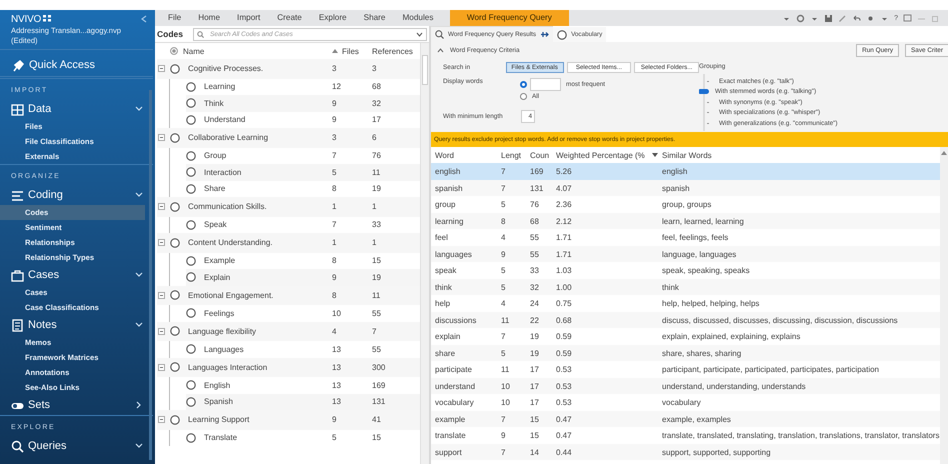  I want to click on menu-item: Home, so click(209, 18).